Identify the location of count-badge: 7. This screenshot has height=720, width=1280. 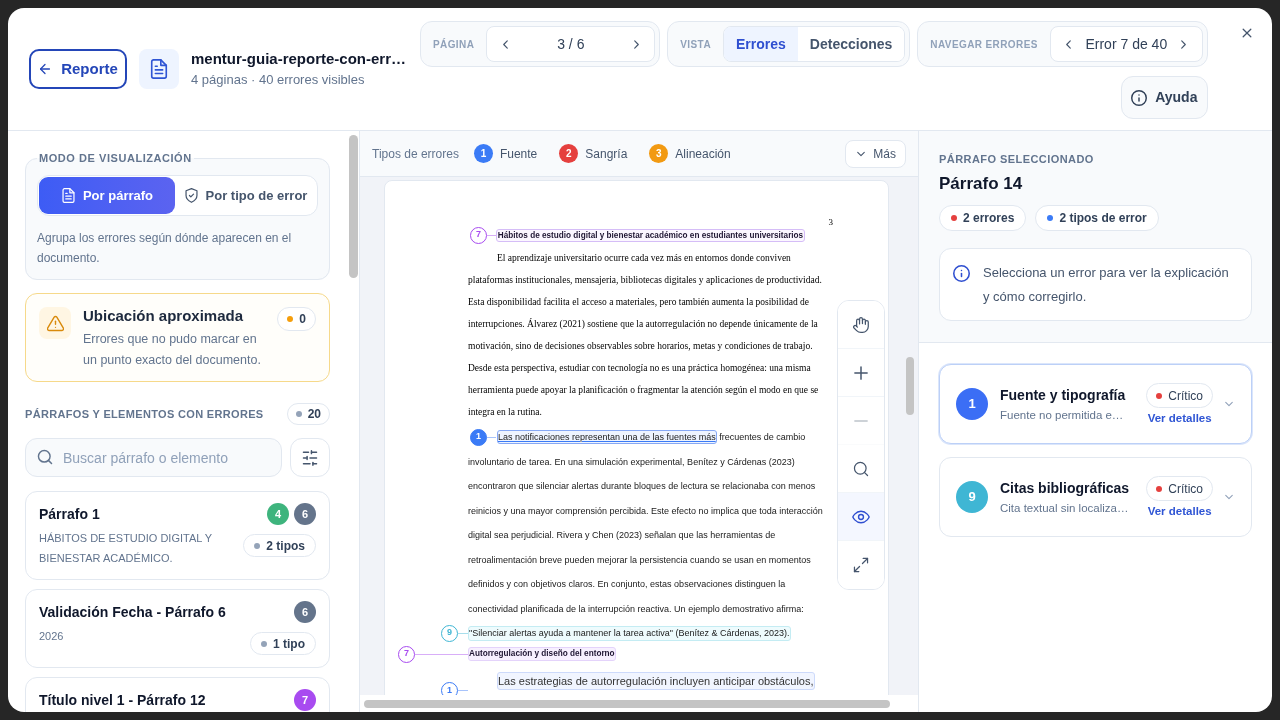
(305, 700).